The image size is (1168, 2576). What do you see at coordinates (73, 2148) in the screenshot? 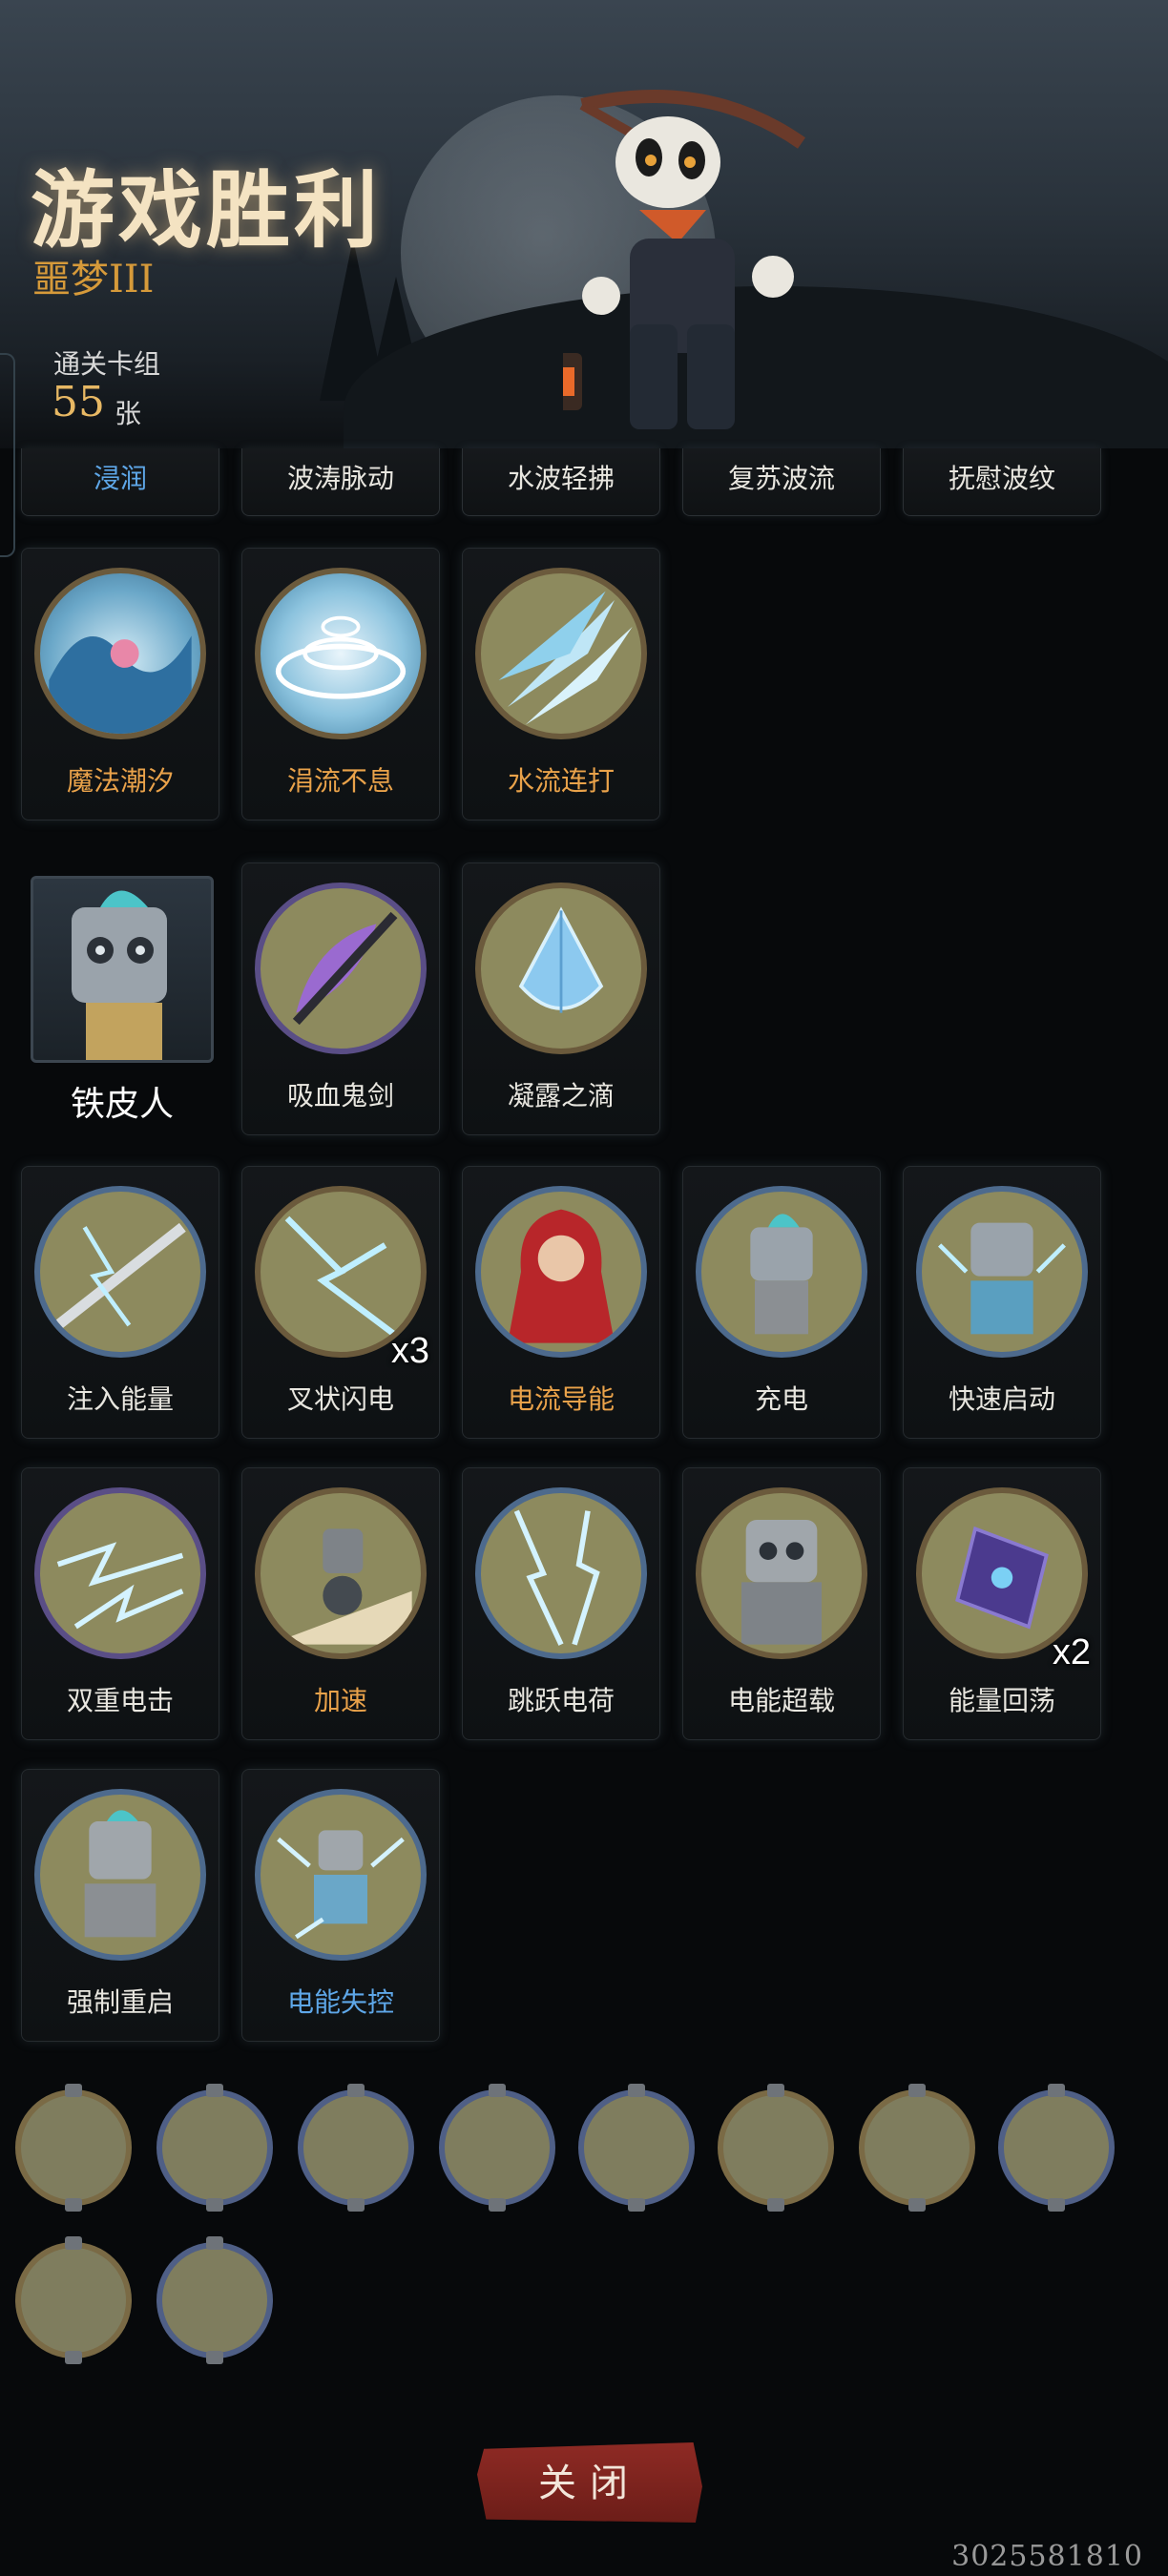
I see `deer-companion-icon` at bounding box center [73, 2148].